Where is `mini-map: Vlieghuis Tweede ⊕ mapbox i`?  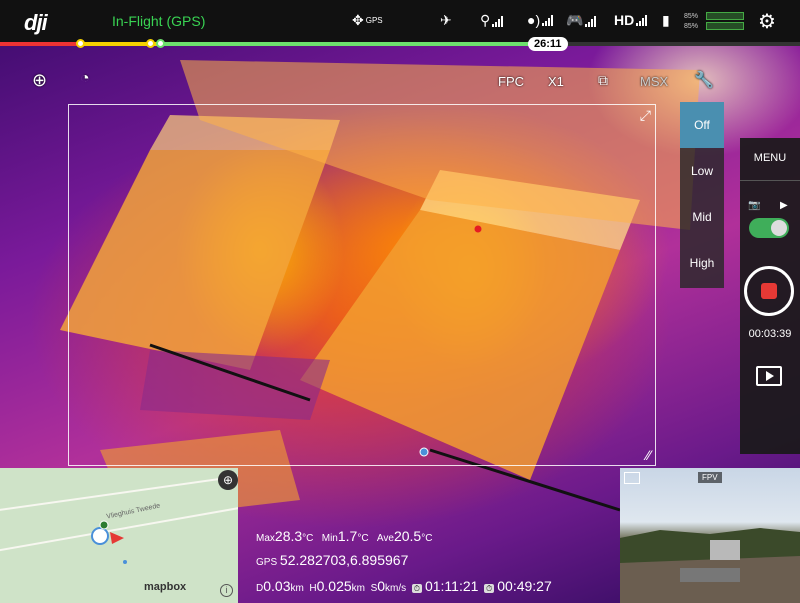 mini-map: Vlieghuis Tweede ⊕ mapbox i is located at coordinates (119, 535).